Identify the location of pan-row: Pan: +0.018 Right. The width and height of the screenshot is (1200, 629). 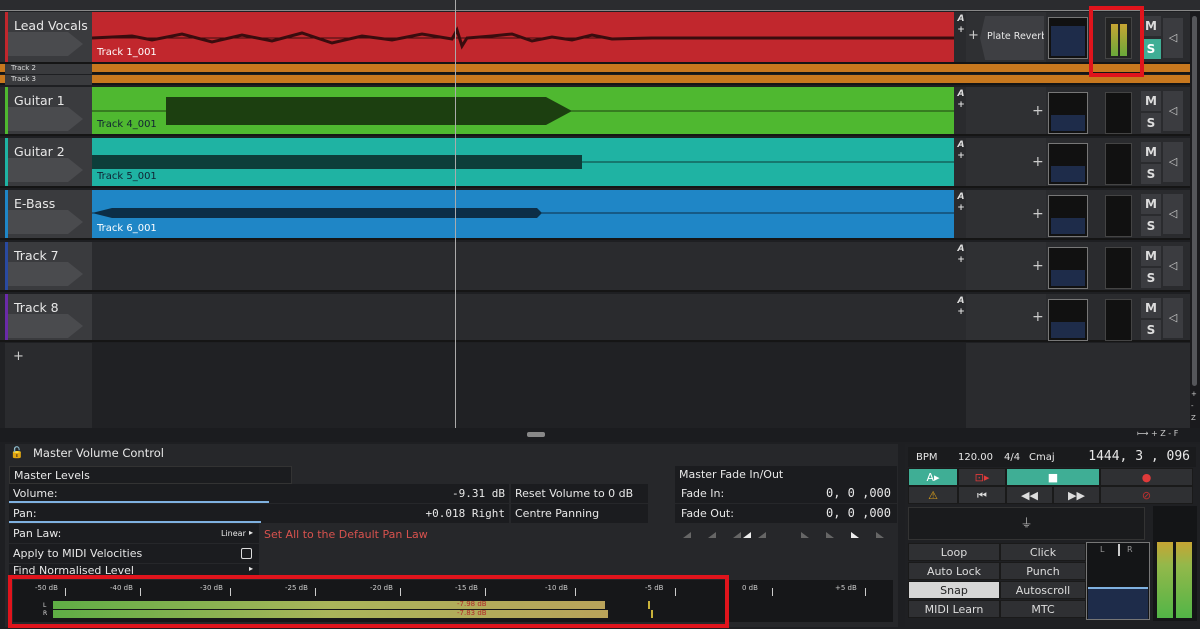
(259, 513).